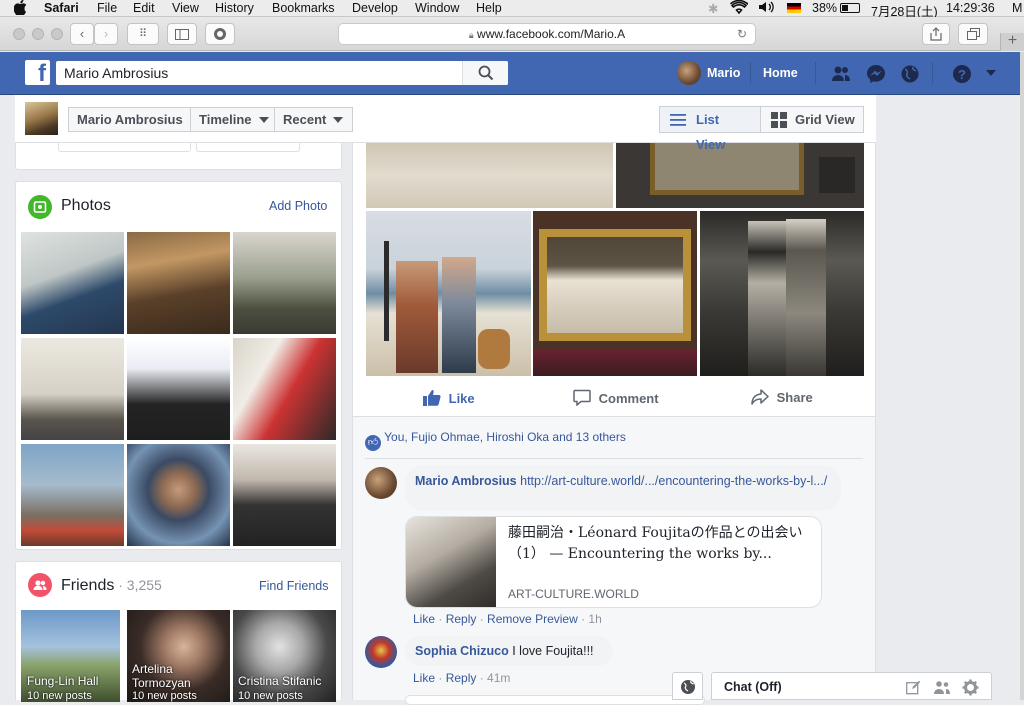  Describe the element at coordinates (284, 656) in the screenshot. I see `friend-tile: Cristina Stifanic 10 new posts` at that location.